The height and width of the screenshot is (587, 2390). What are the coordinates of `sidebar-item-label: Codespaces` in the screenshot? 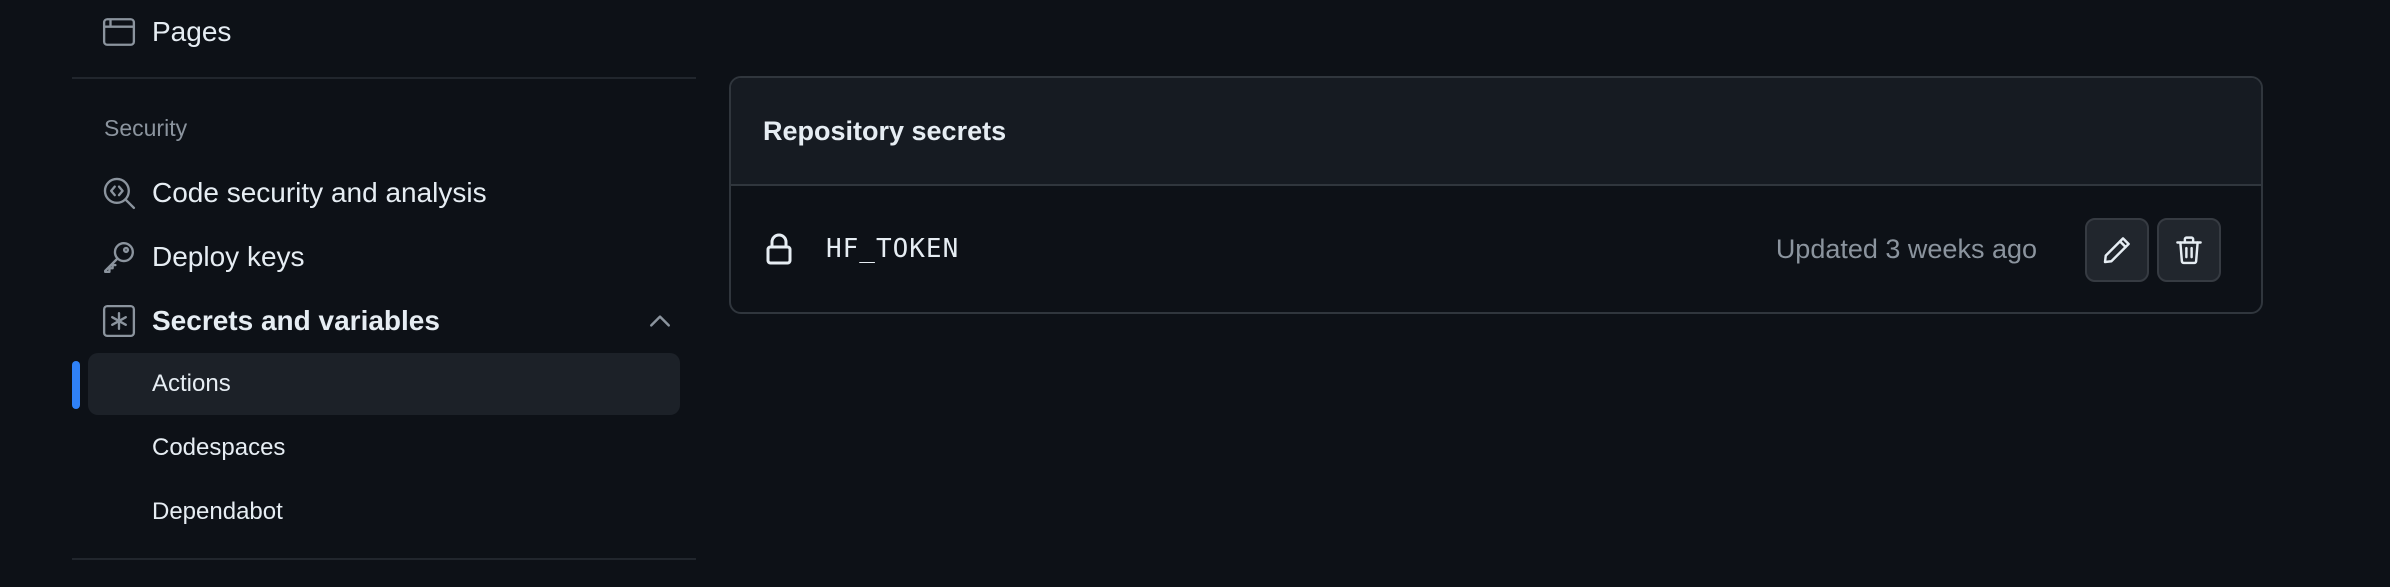 It's located at (219, 447).